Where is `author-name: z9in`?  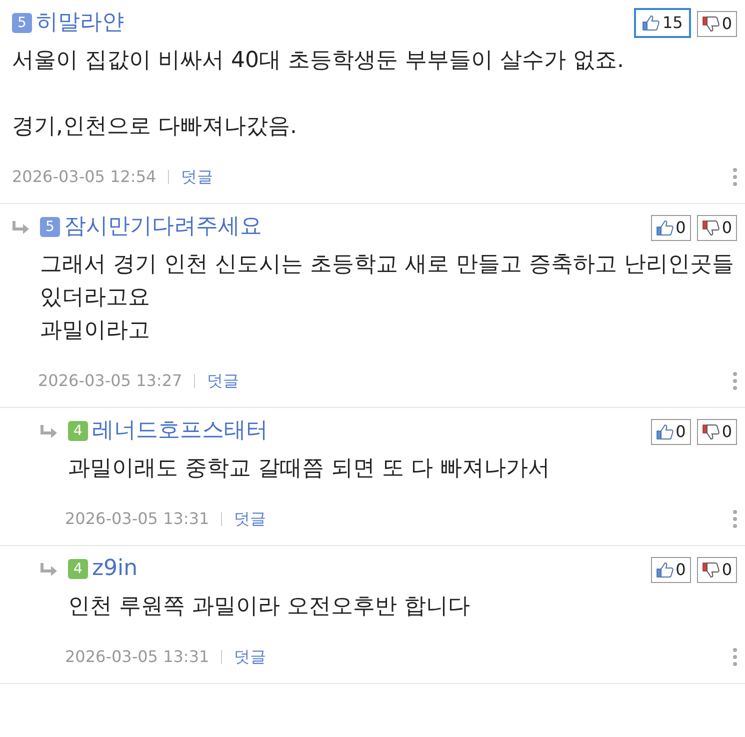
author-name: z9in is located at coordinates (115, 569).